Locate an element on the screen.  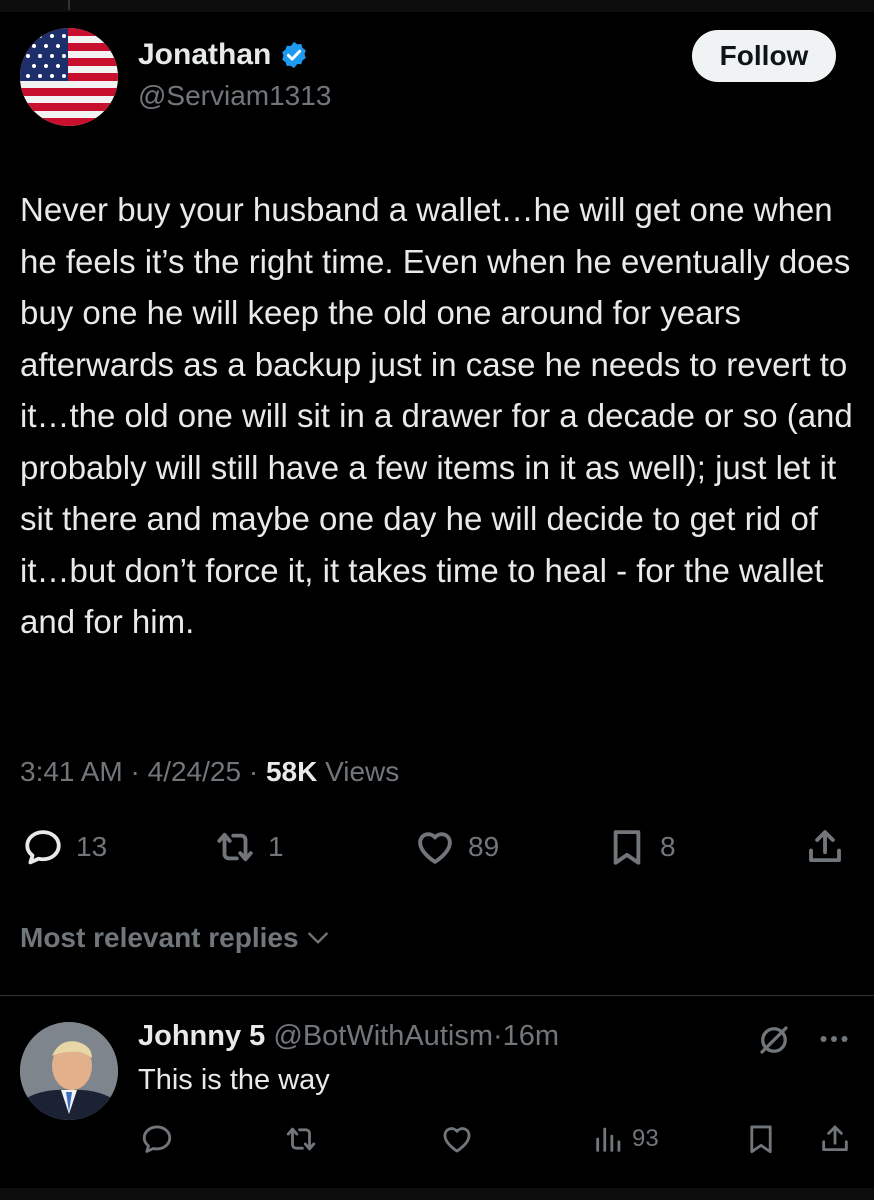
top-edge is located at coordinates (437, 6).